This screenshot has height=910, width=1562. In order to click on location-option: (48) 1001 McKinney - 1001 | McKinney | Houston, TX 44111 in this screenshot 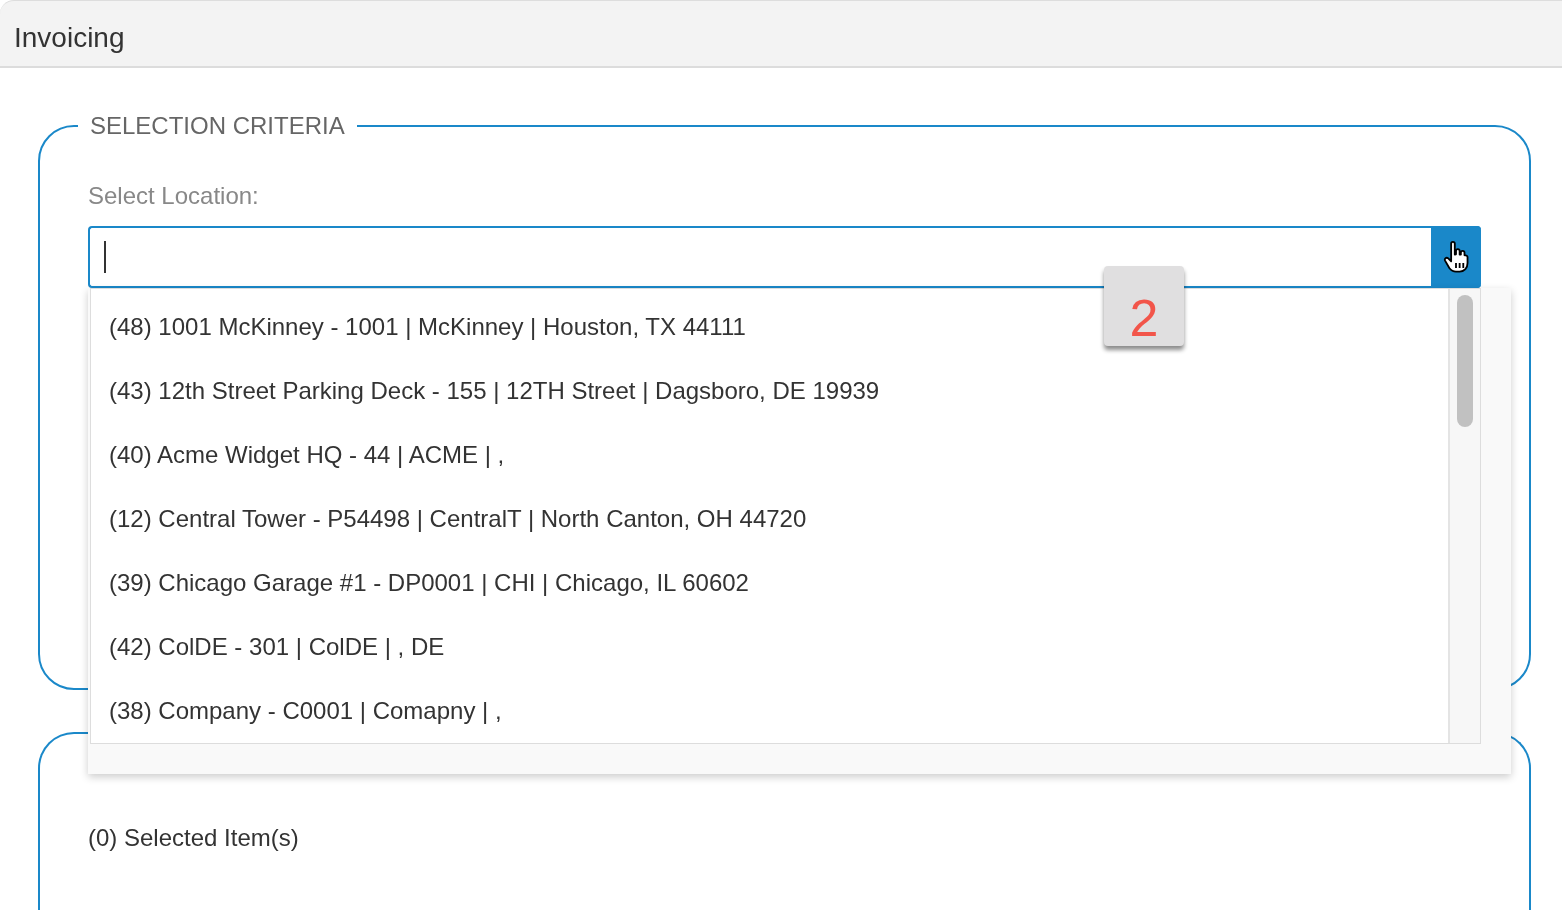, I will do `click(427, 327)`.